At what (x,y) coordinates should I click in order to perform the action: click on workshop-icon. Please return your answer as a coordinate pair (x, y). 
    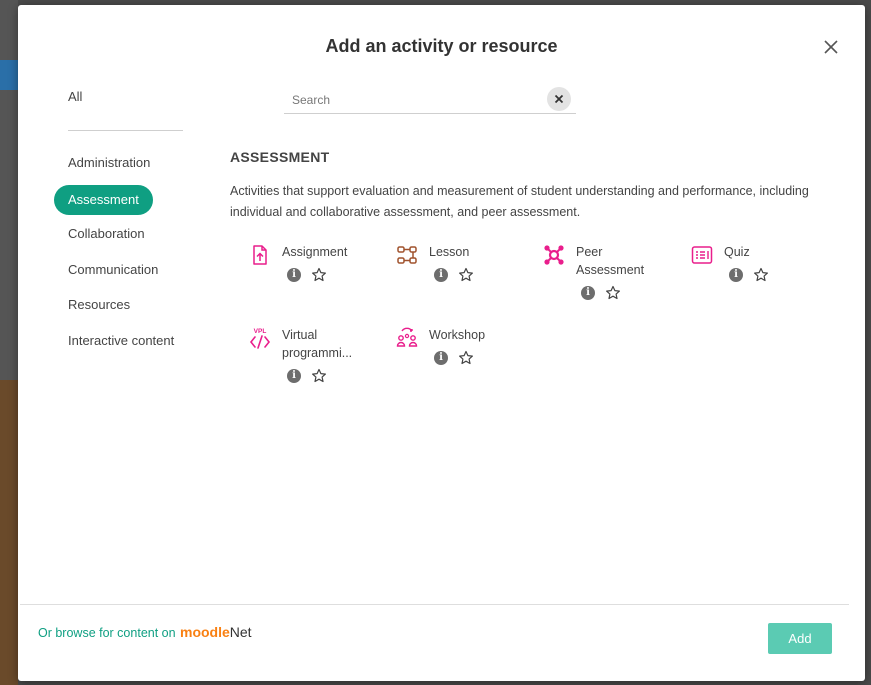
    Looking at the image, I should click on (407, 337).